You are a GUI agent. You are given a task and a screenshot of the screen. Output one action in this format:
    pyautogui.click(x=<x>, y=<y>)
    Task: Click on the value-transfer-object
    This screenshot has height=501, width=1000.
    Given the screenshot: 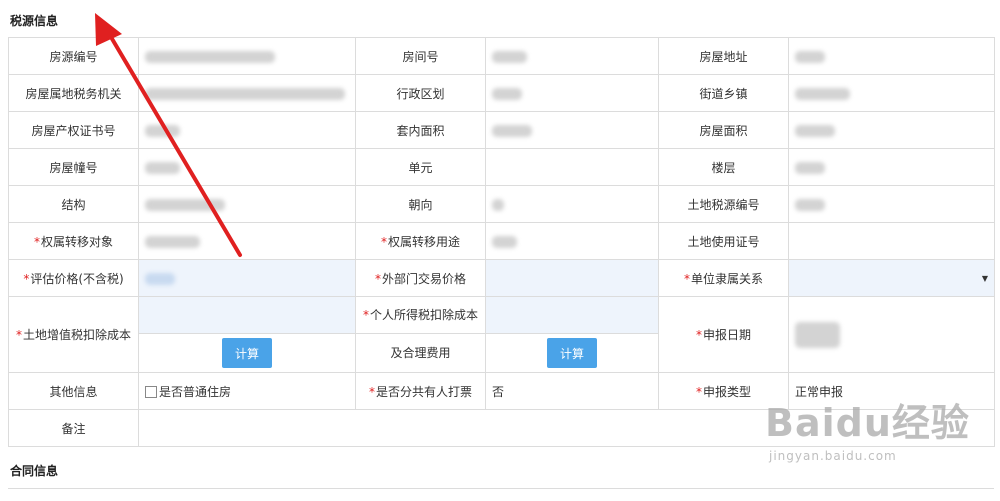 What is the action you would take?
    pyautogui.click(x=247, y=241)
    